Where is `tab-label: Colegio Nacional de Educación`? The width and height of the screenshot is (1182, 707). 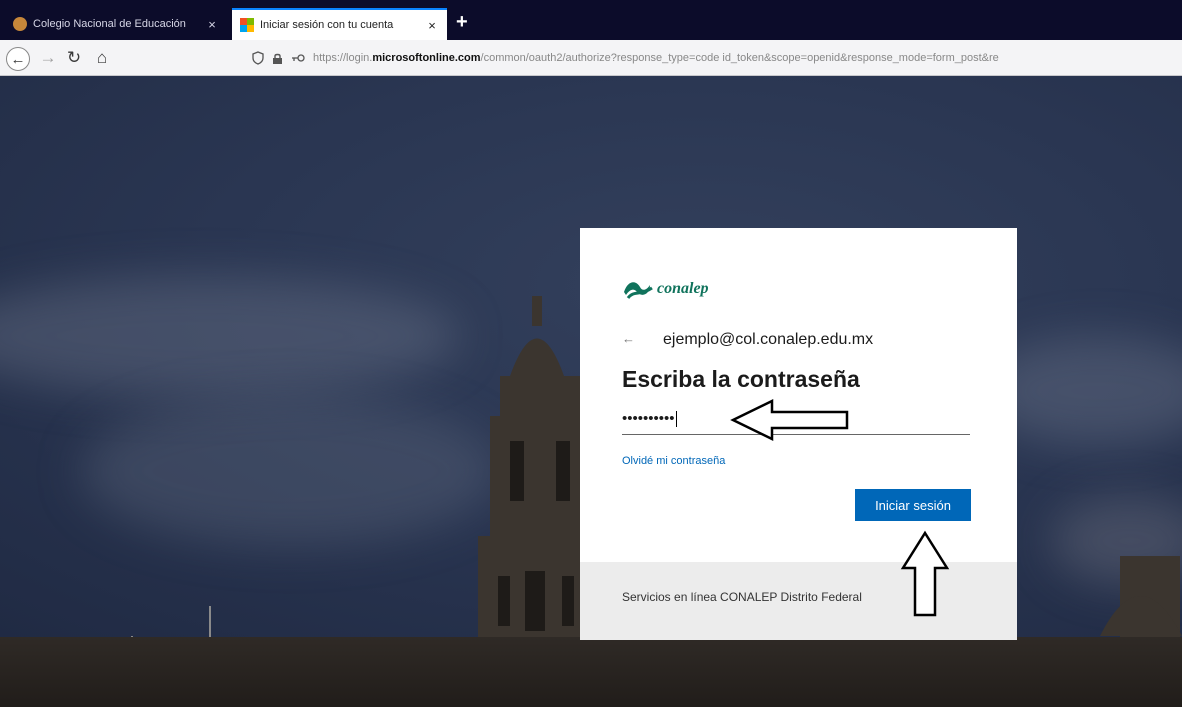
tab-label: Colegio Nacional de Educación is located at coordinates (109, 24).